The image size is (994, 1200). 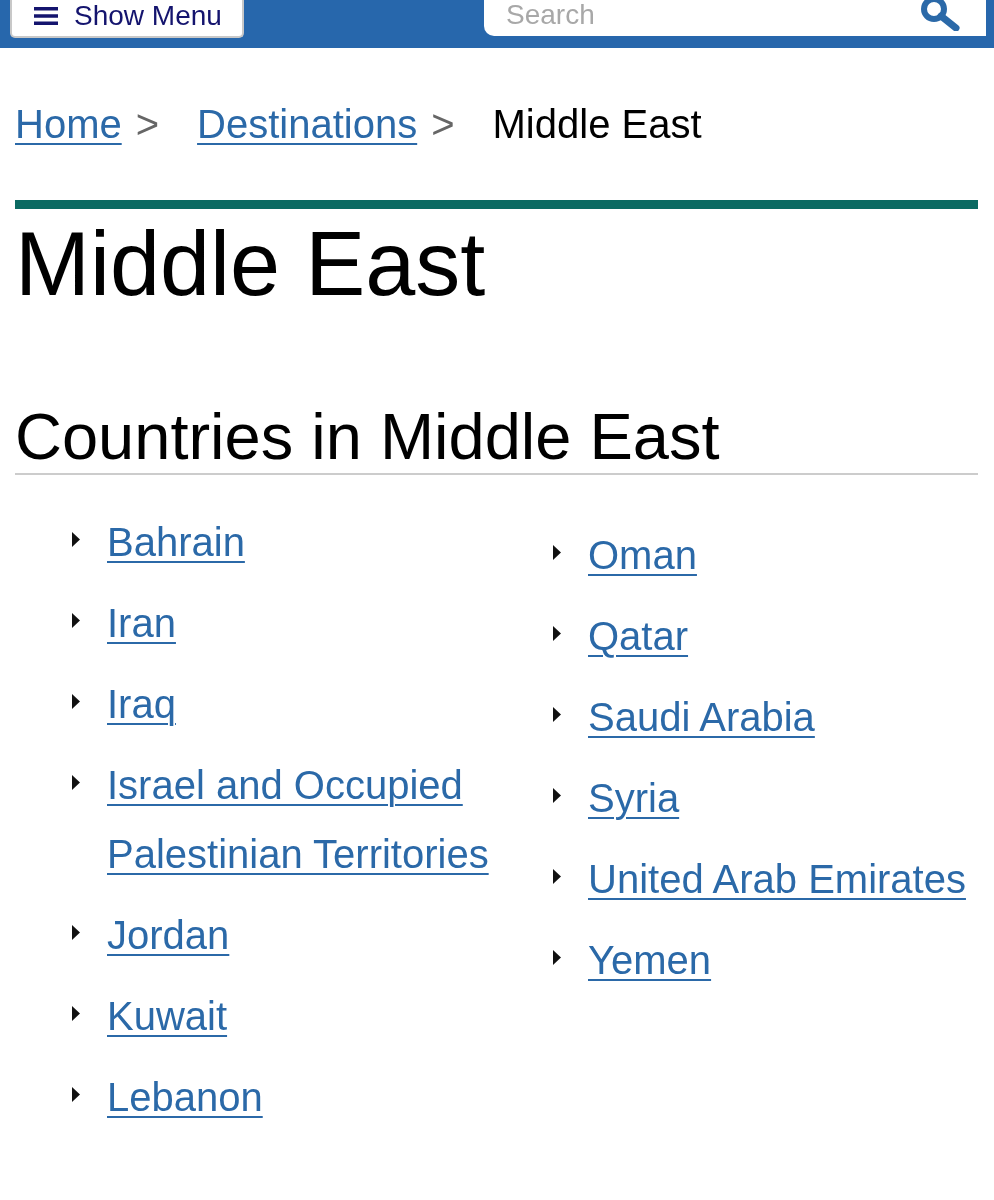 I want to click on page-title: Middle East, so click(x=251, y=264).